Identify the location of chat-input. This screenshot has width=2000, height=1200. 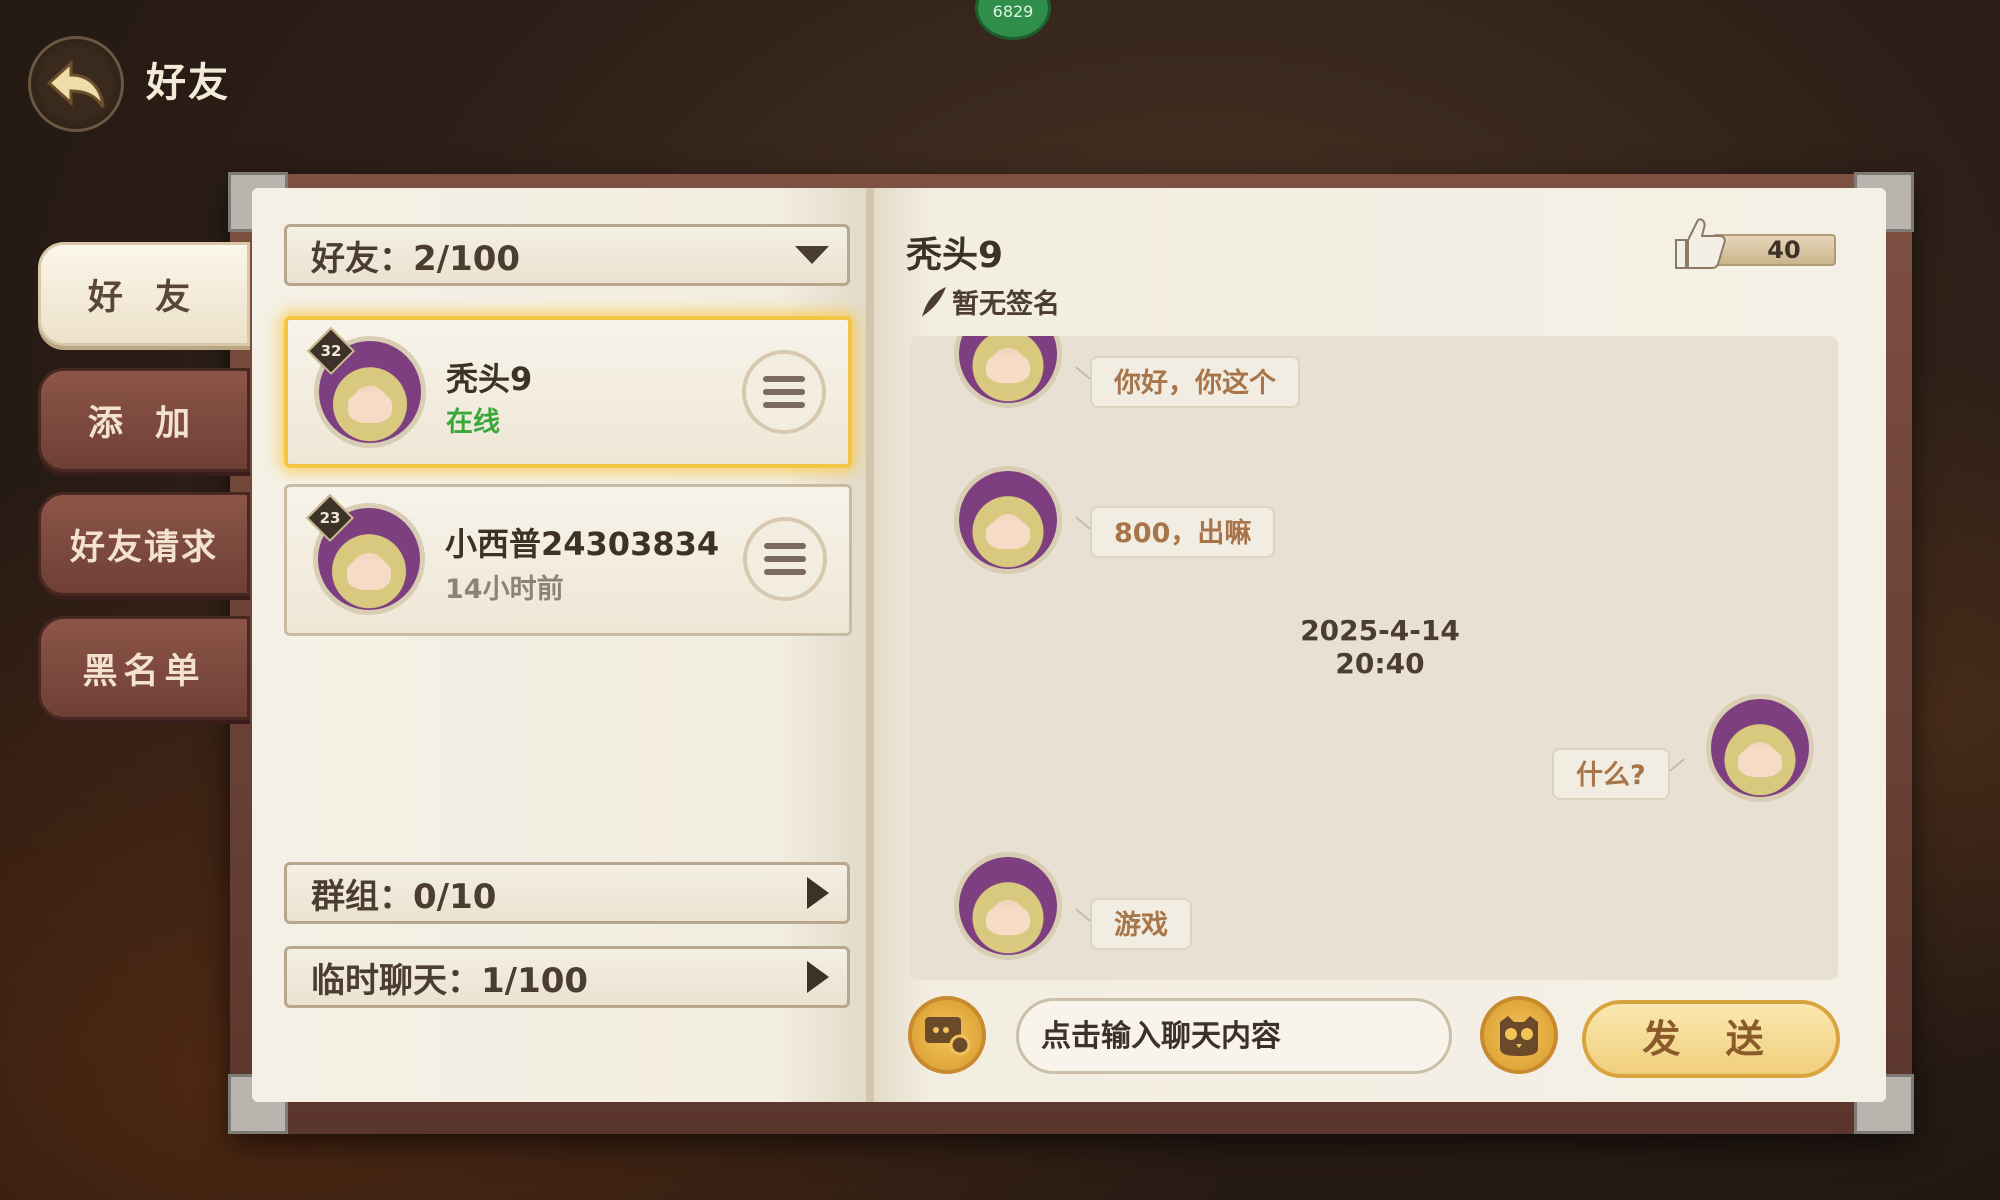
(1234, 1036).